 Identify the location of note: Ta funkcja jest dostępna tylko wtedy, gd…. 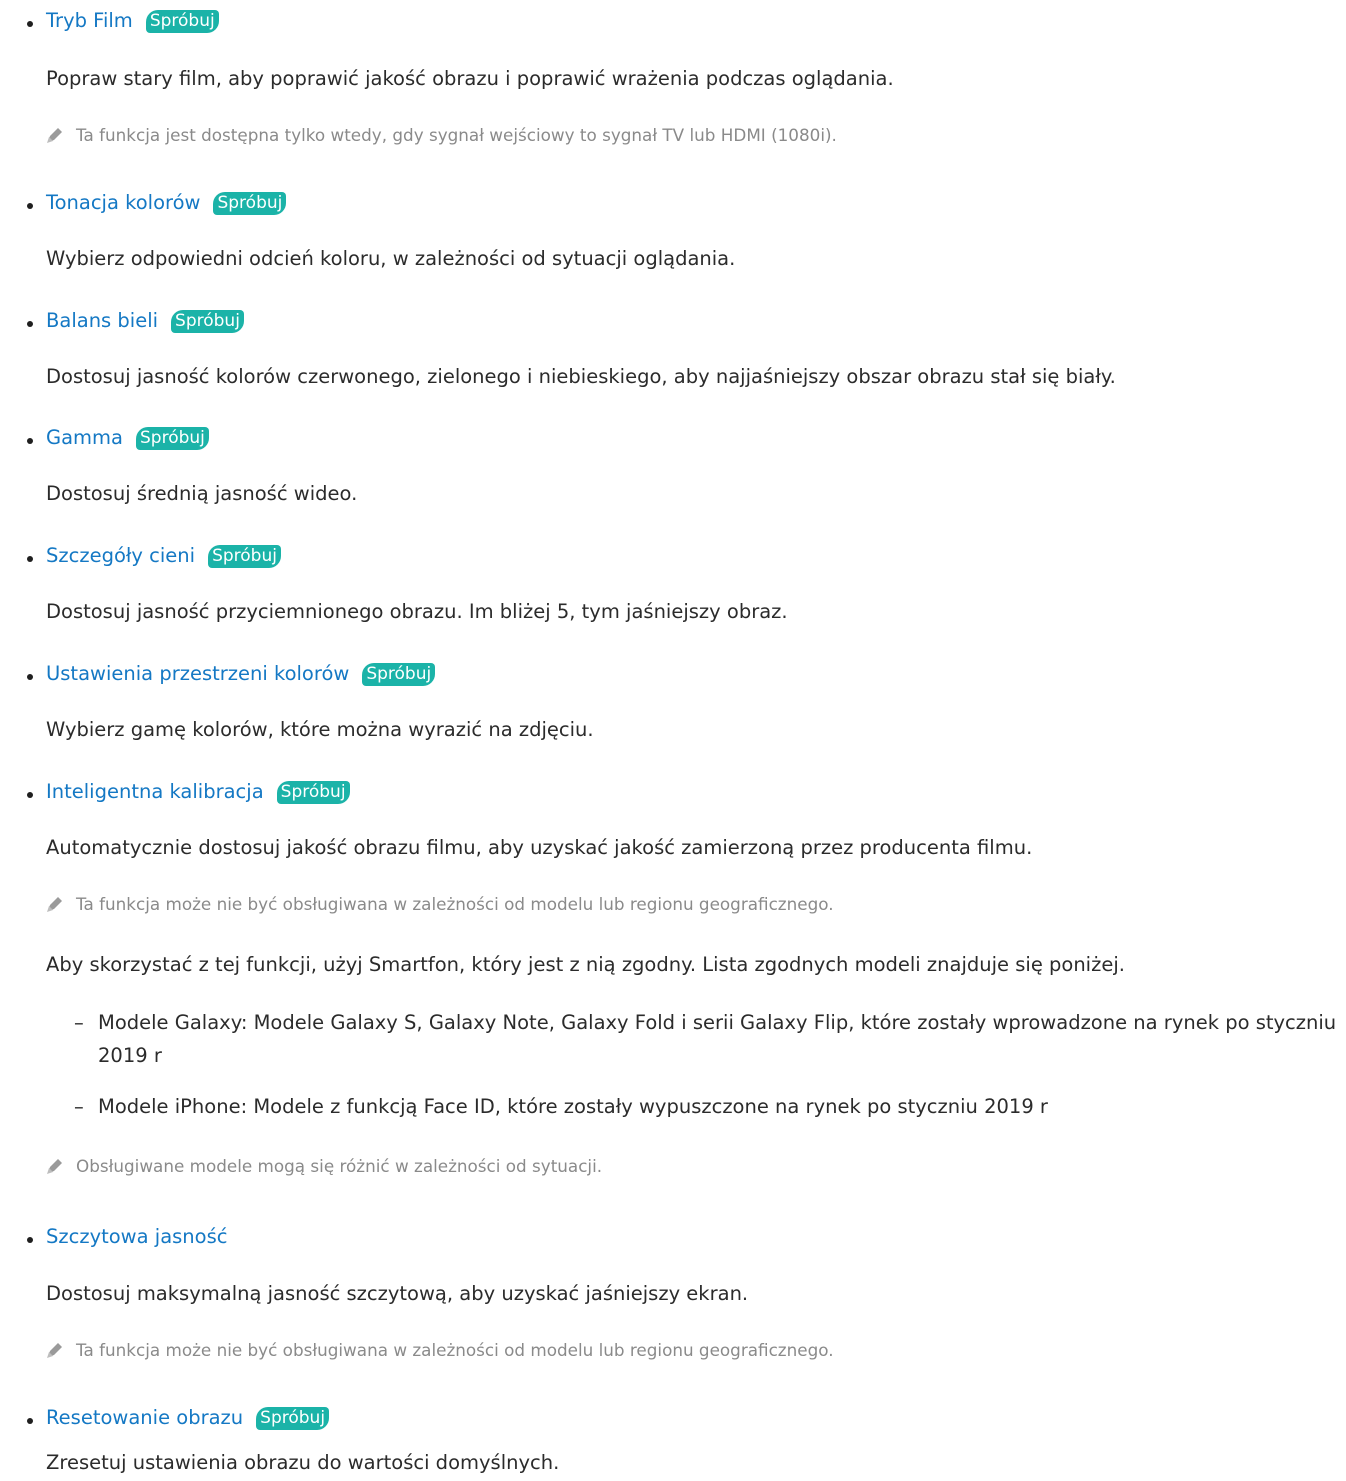
(441, 135).